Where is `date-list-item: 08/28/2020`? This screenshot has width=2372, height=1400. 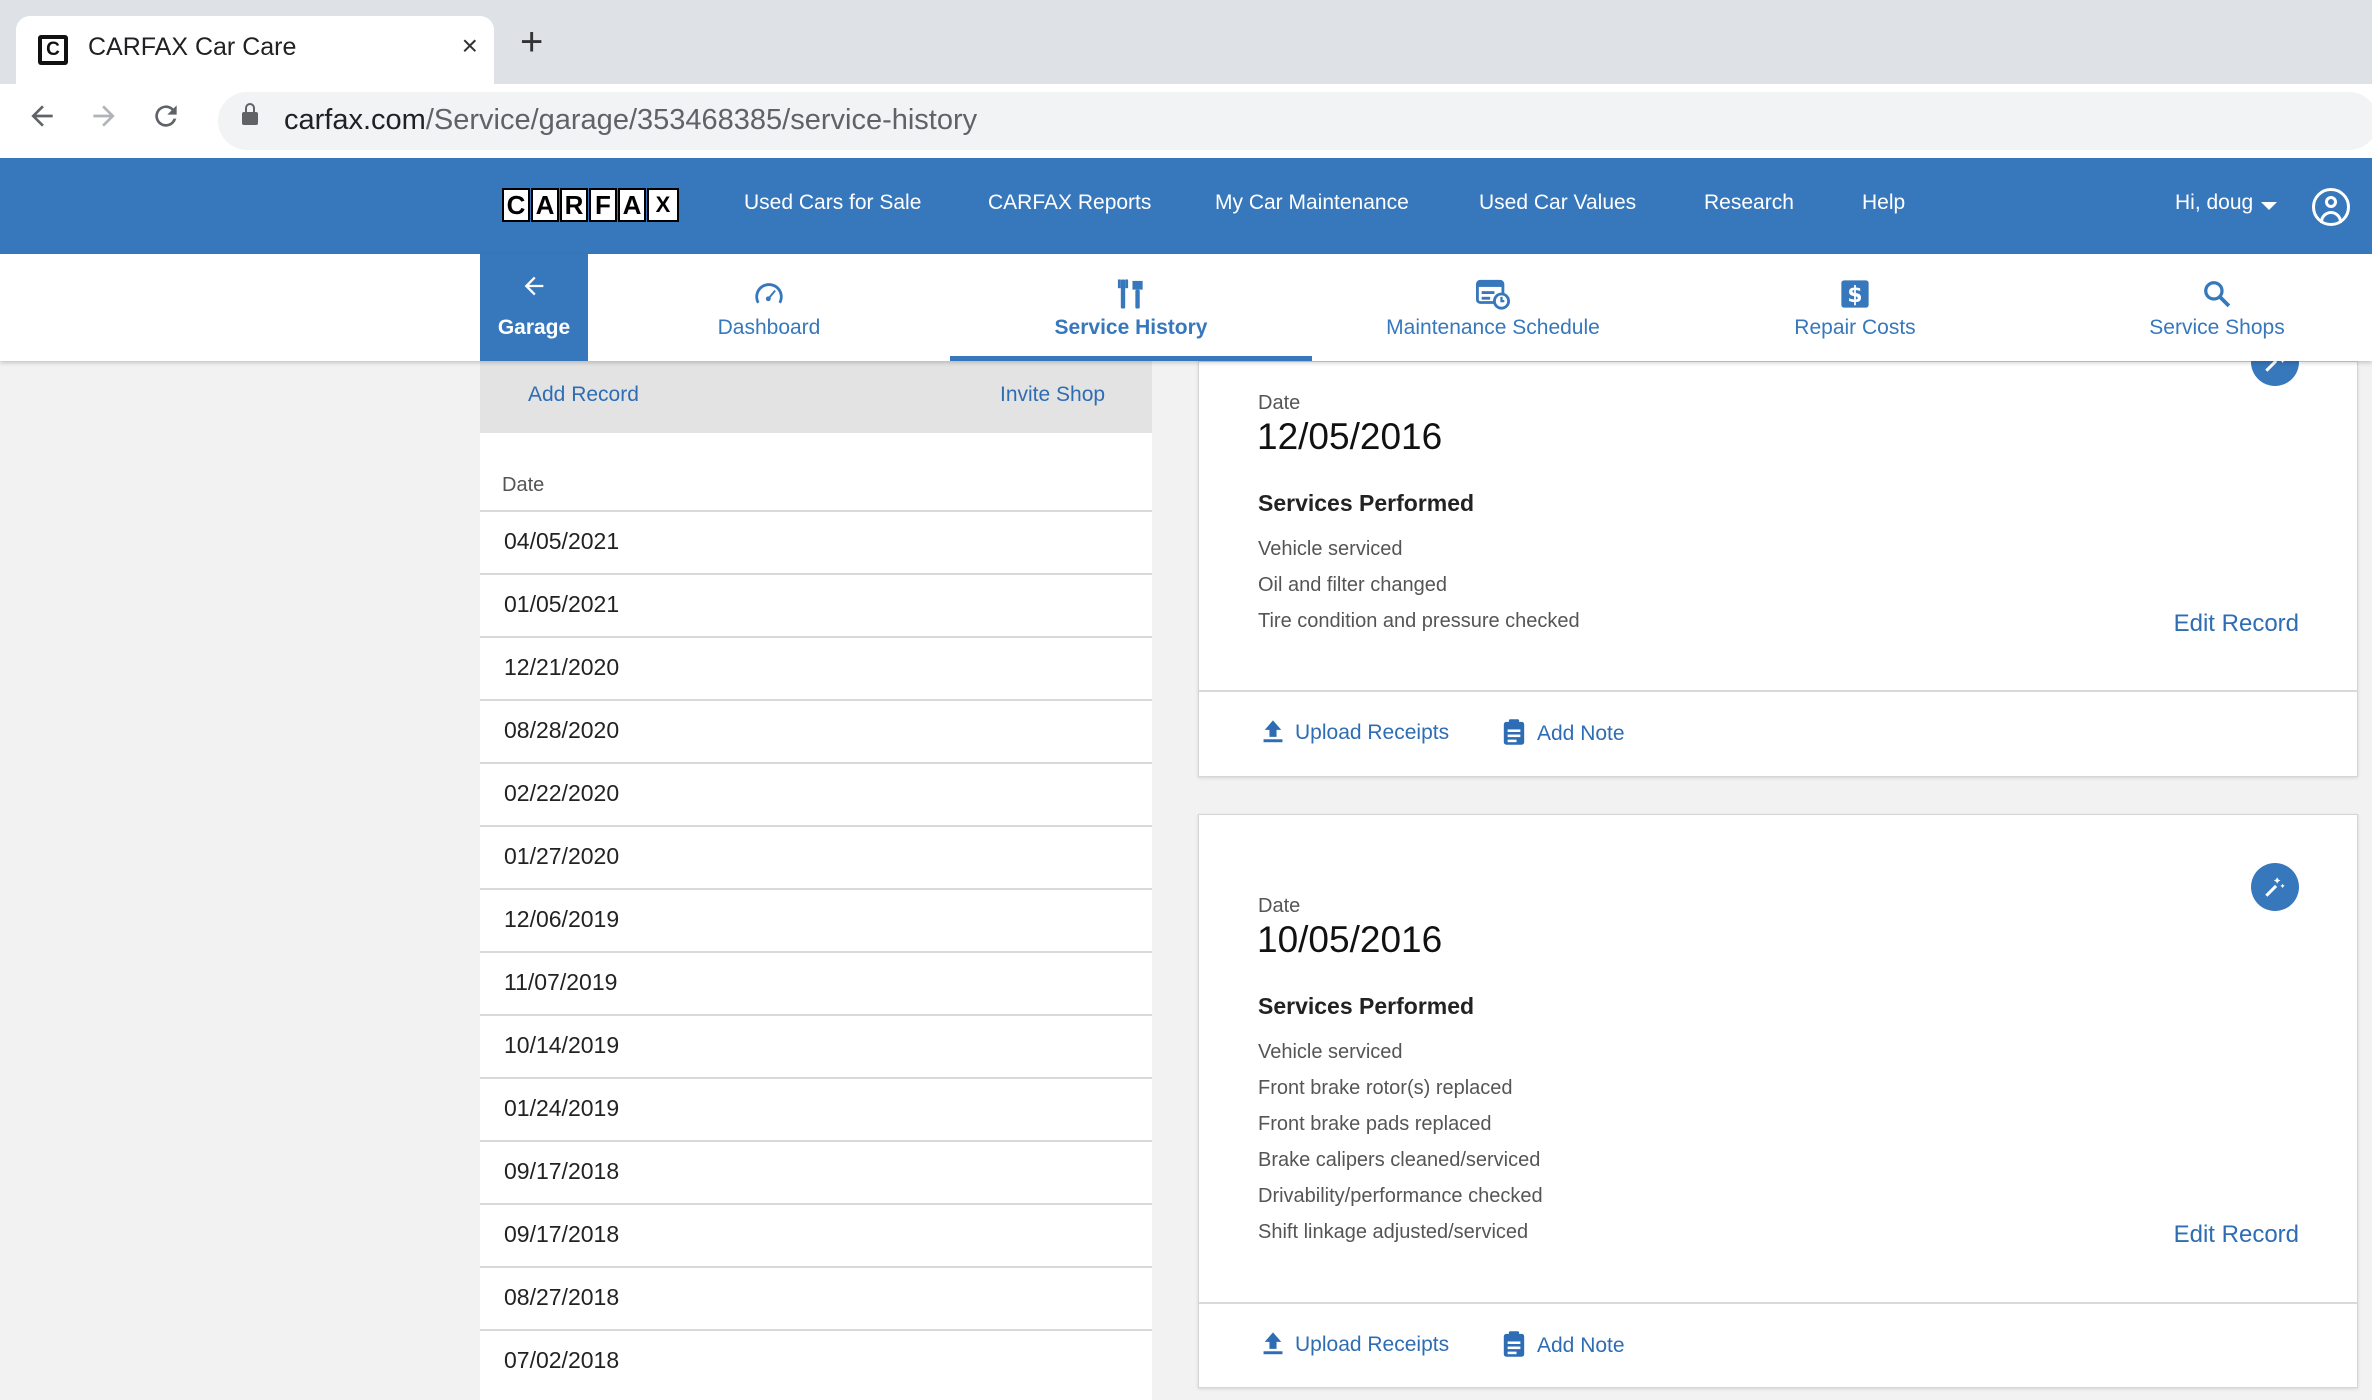 date-list-item: 08/28/2020 is located at coordinates (816, 730).